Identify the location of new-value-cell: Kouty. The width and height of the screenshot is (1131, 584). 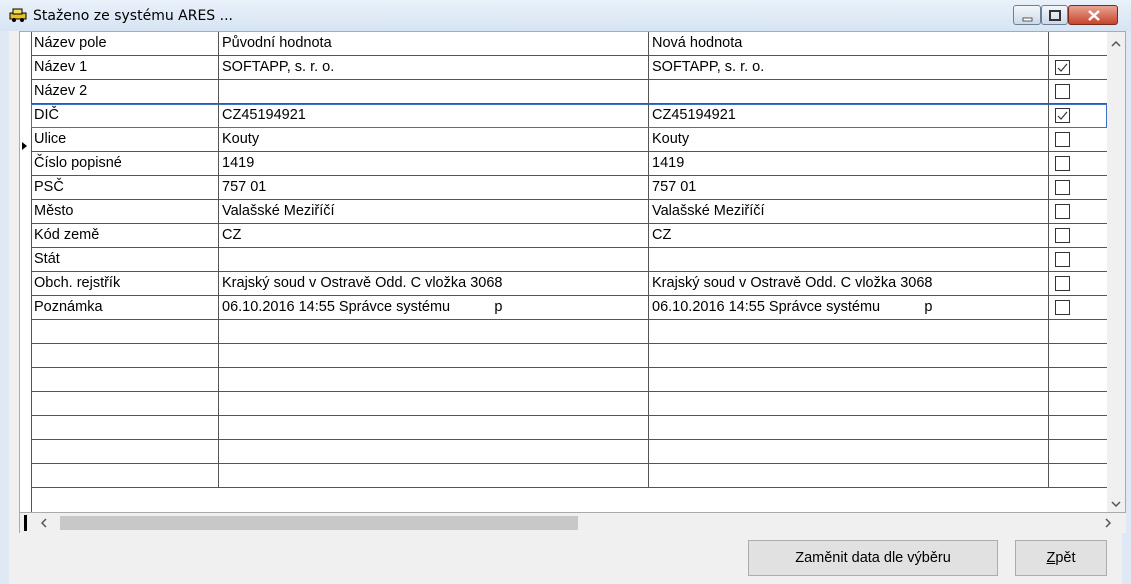
(849, 139).